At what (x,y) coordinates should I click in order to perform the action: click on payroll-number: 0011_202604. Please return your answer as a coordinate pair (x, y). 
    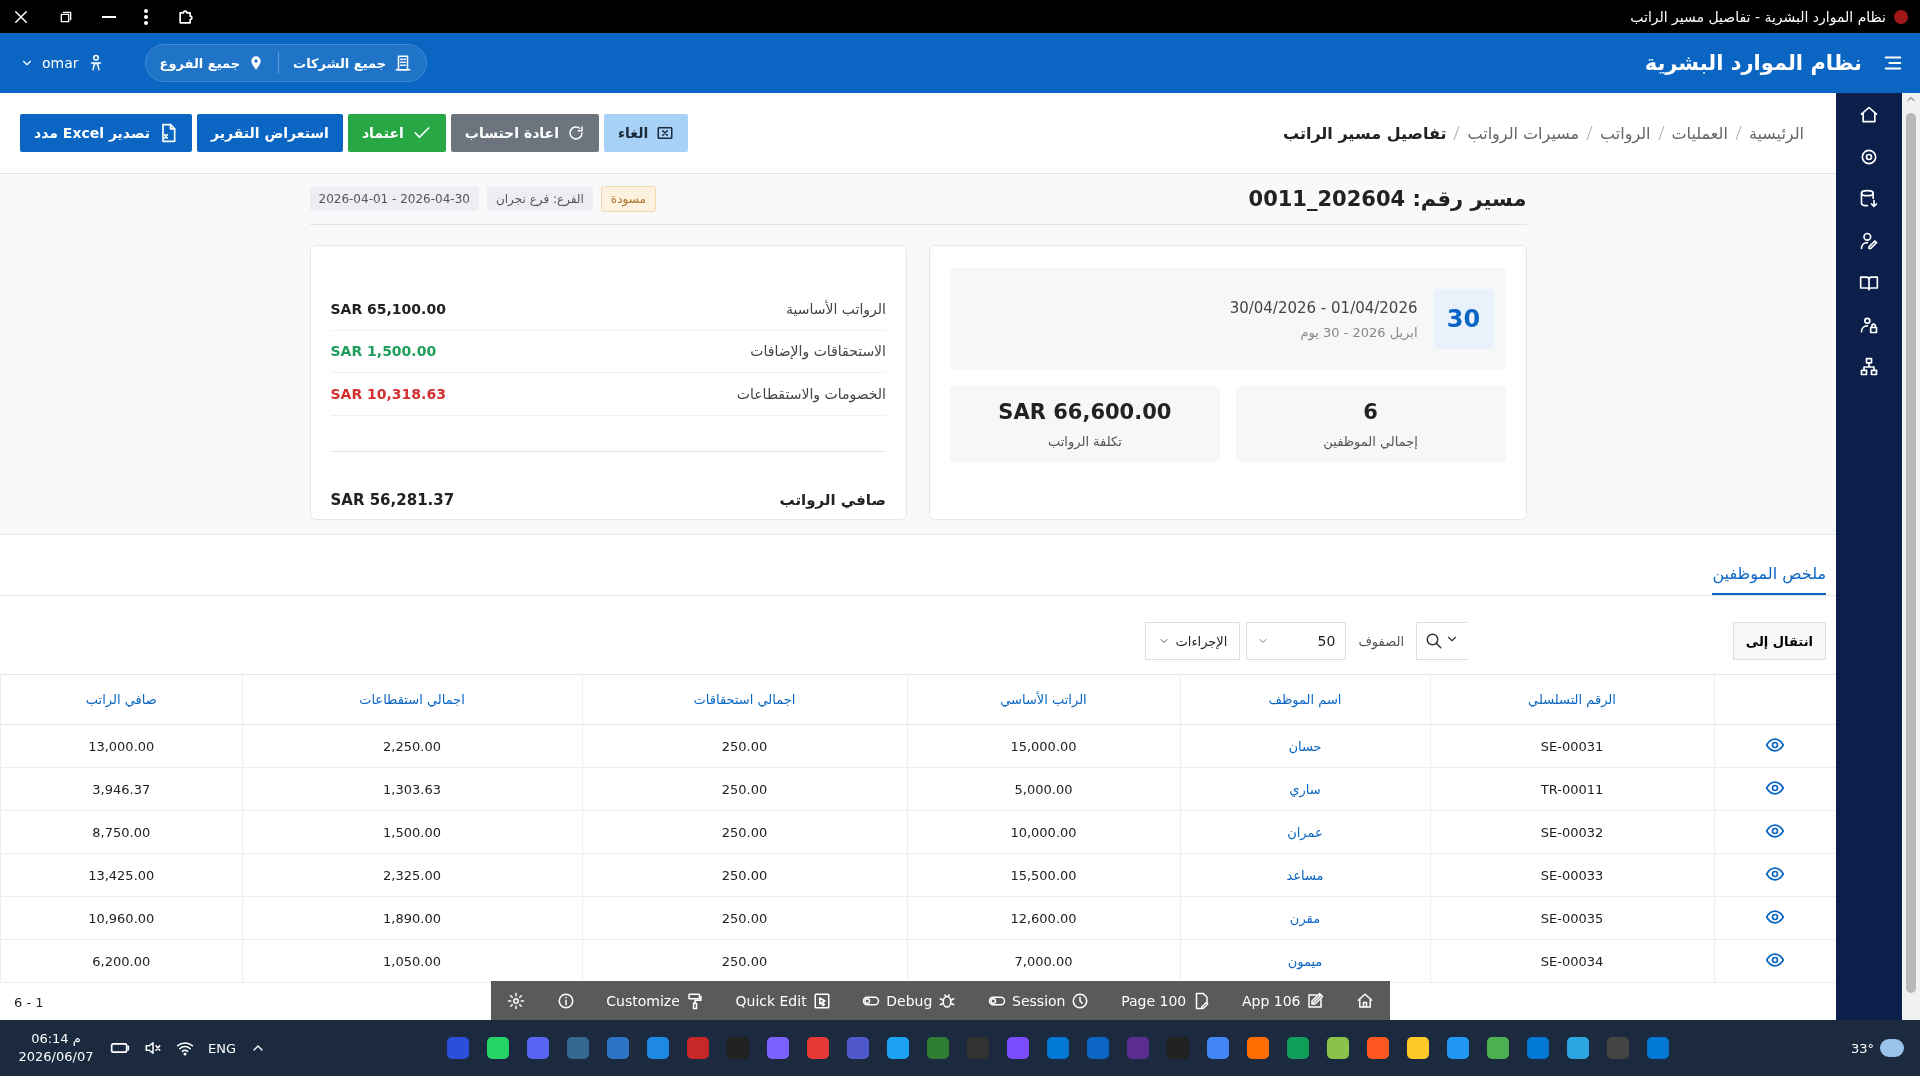
    Looking at the image, I should click on (1327, 199).